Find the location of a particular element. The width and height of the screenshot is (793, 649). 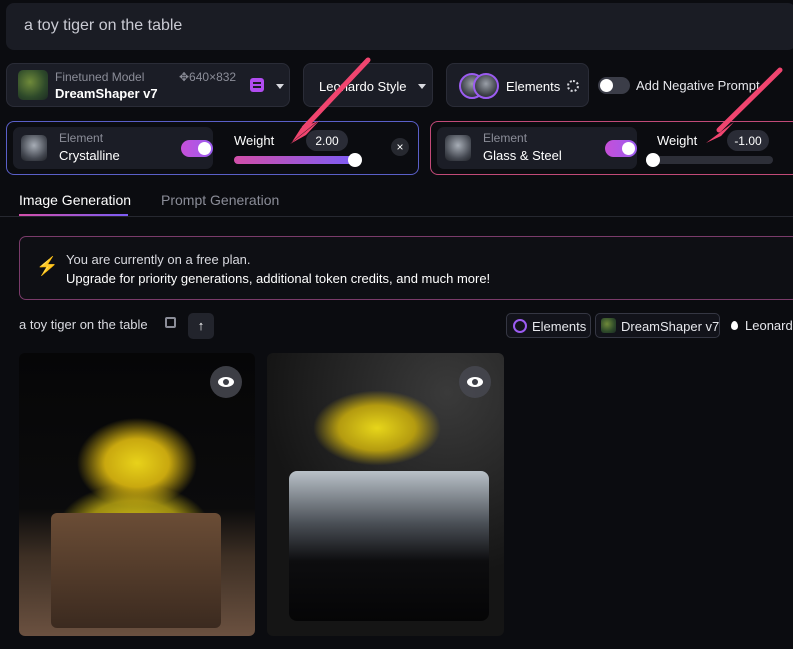

annotation-arrows is located at coordinates (536, 100).